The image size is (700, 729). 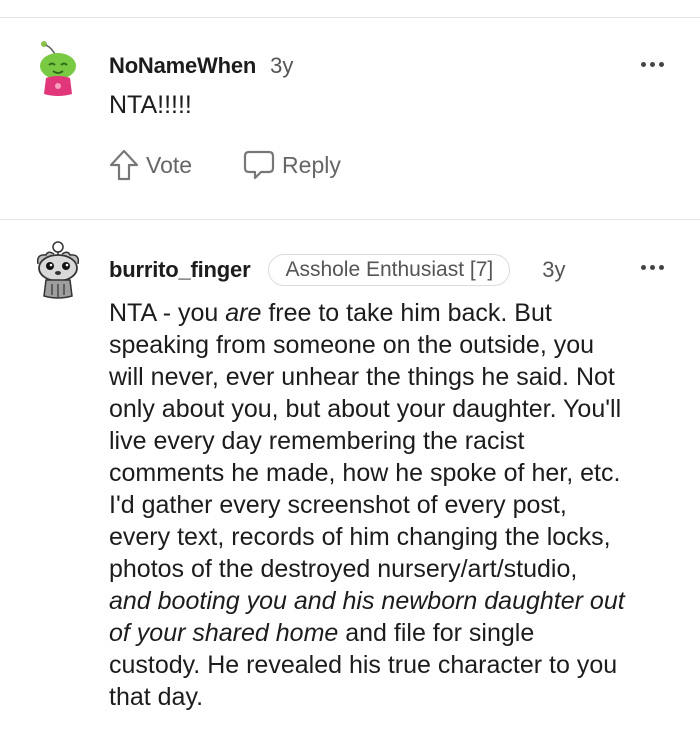 I want to click on body-text-segment: and file for single, so click(x=436, y=633).